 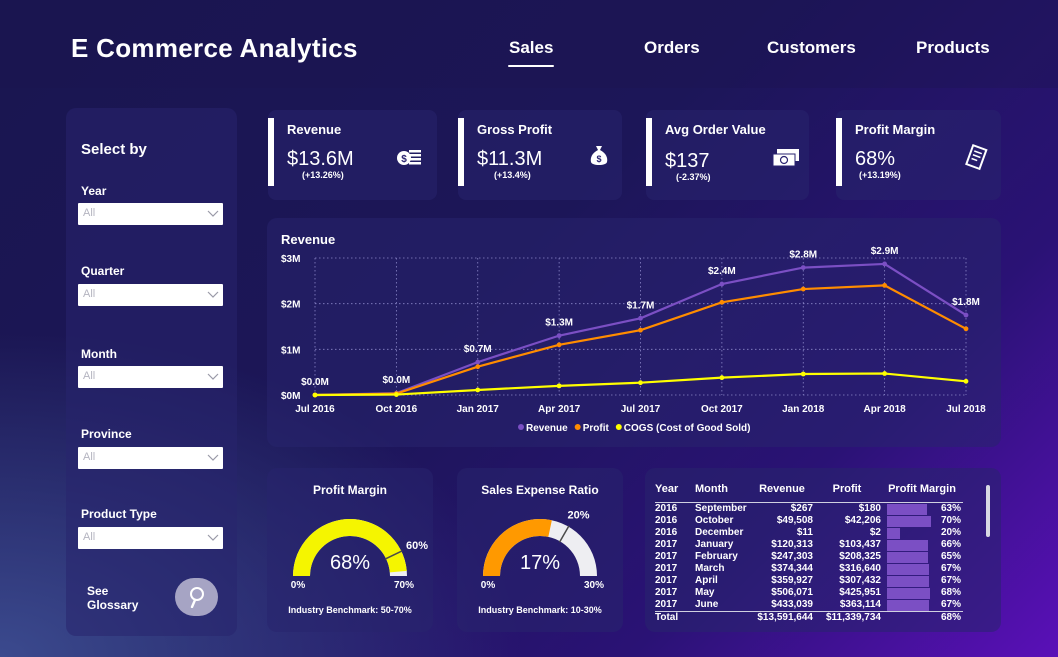 I want to click on cell-month: June, so click(x=707, y=604).